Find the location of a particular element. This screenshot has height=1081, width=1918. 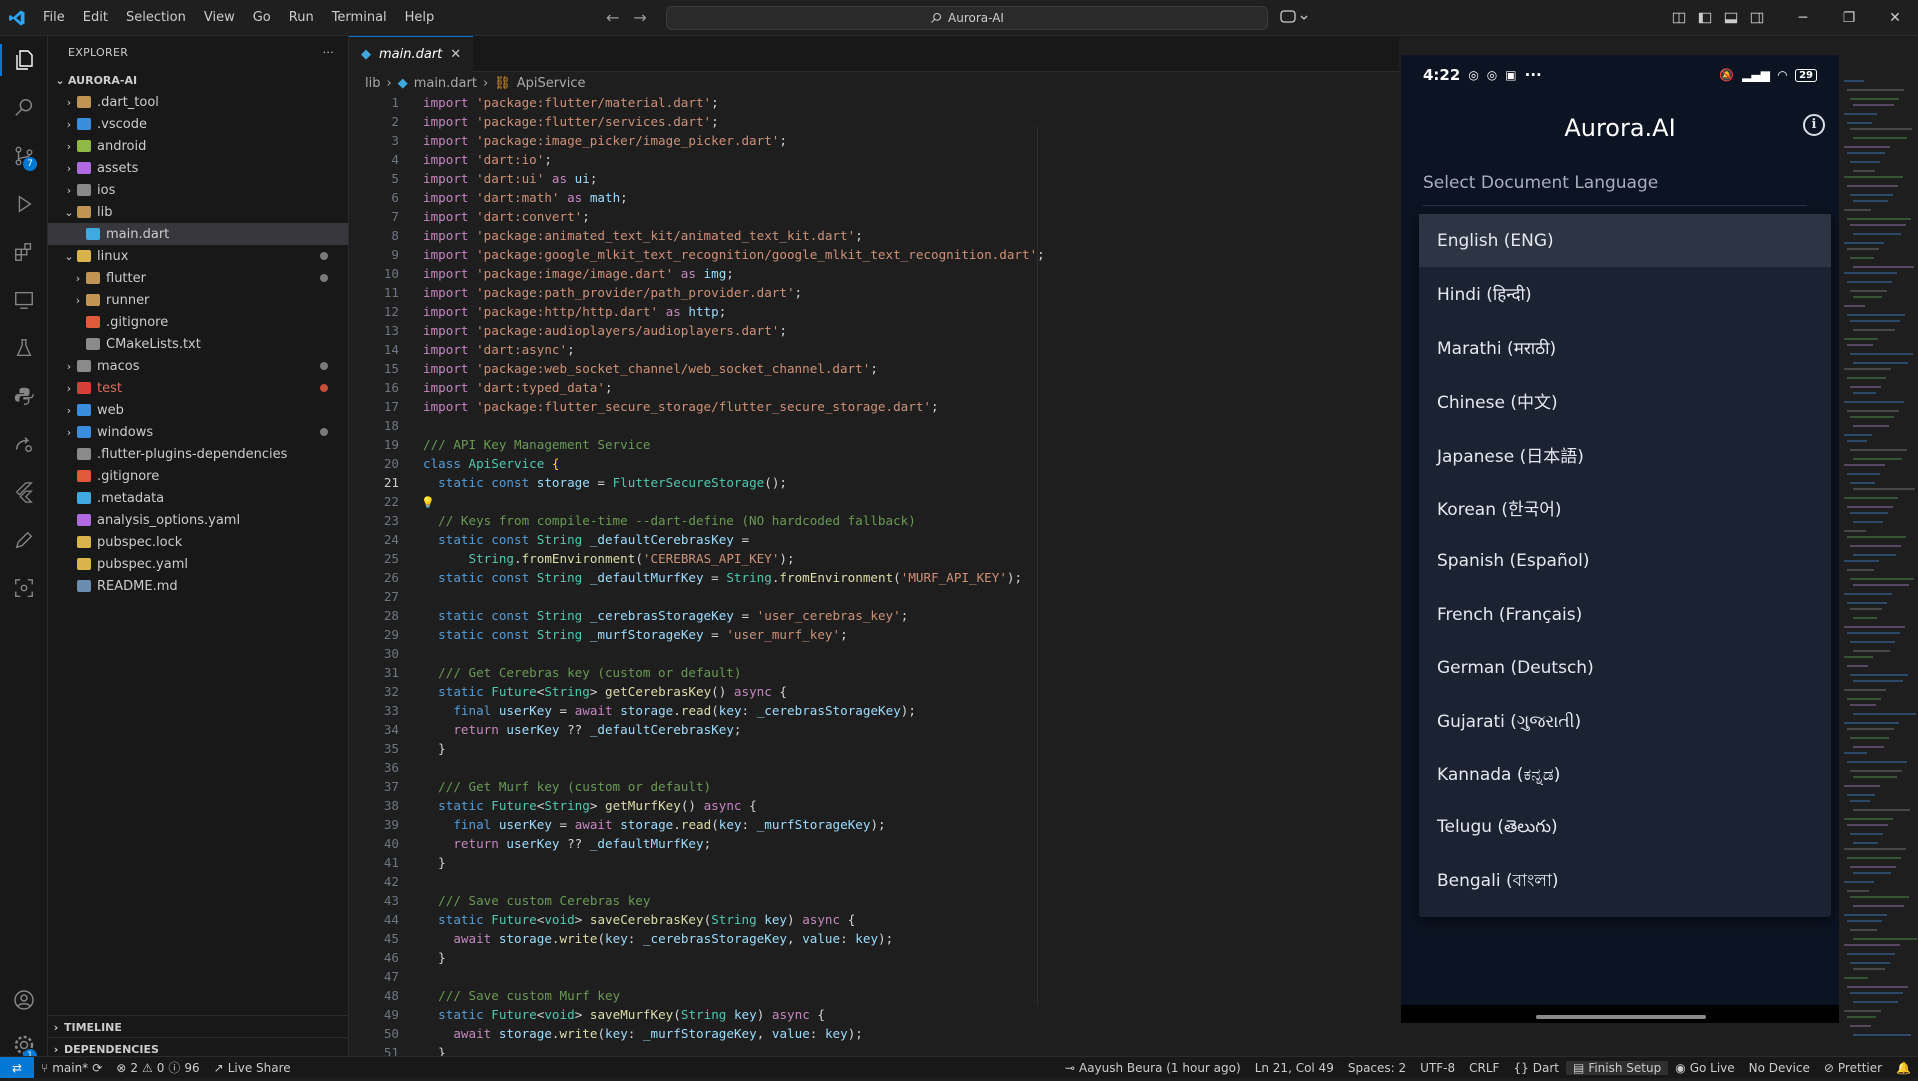

remote-indicator-icon: ⇄ is located at coordinates (17, 1067).